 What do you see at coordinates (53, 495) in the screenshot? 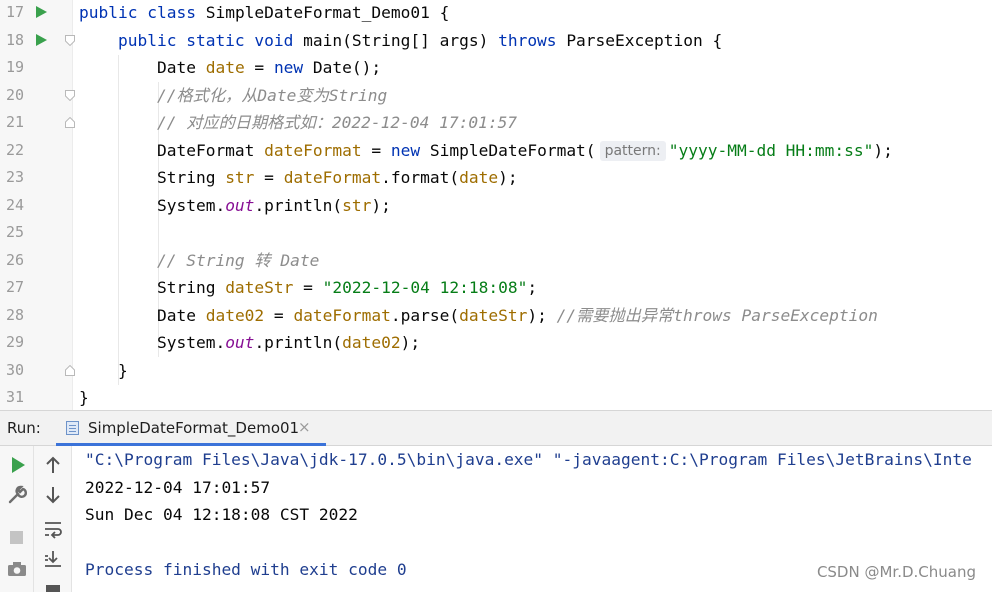
I see `arrow-down-icon` at bounding box center [53, 495].